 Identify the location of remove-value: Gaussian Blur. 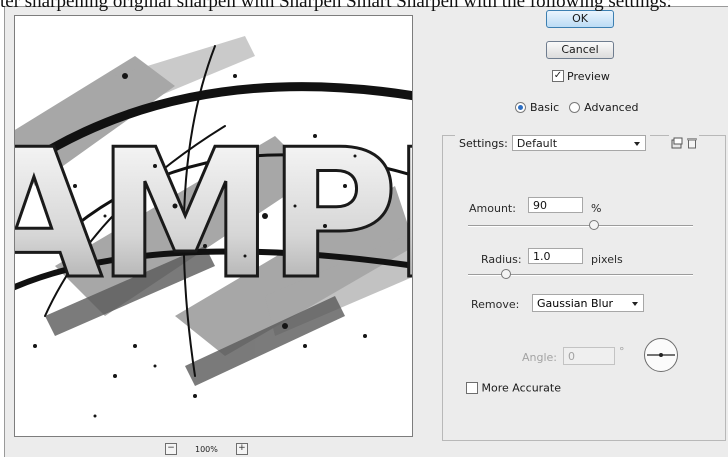
(575, 303).